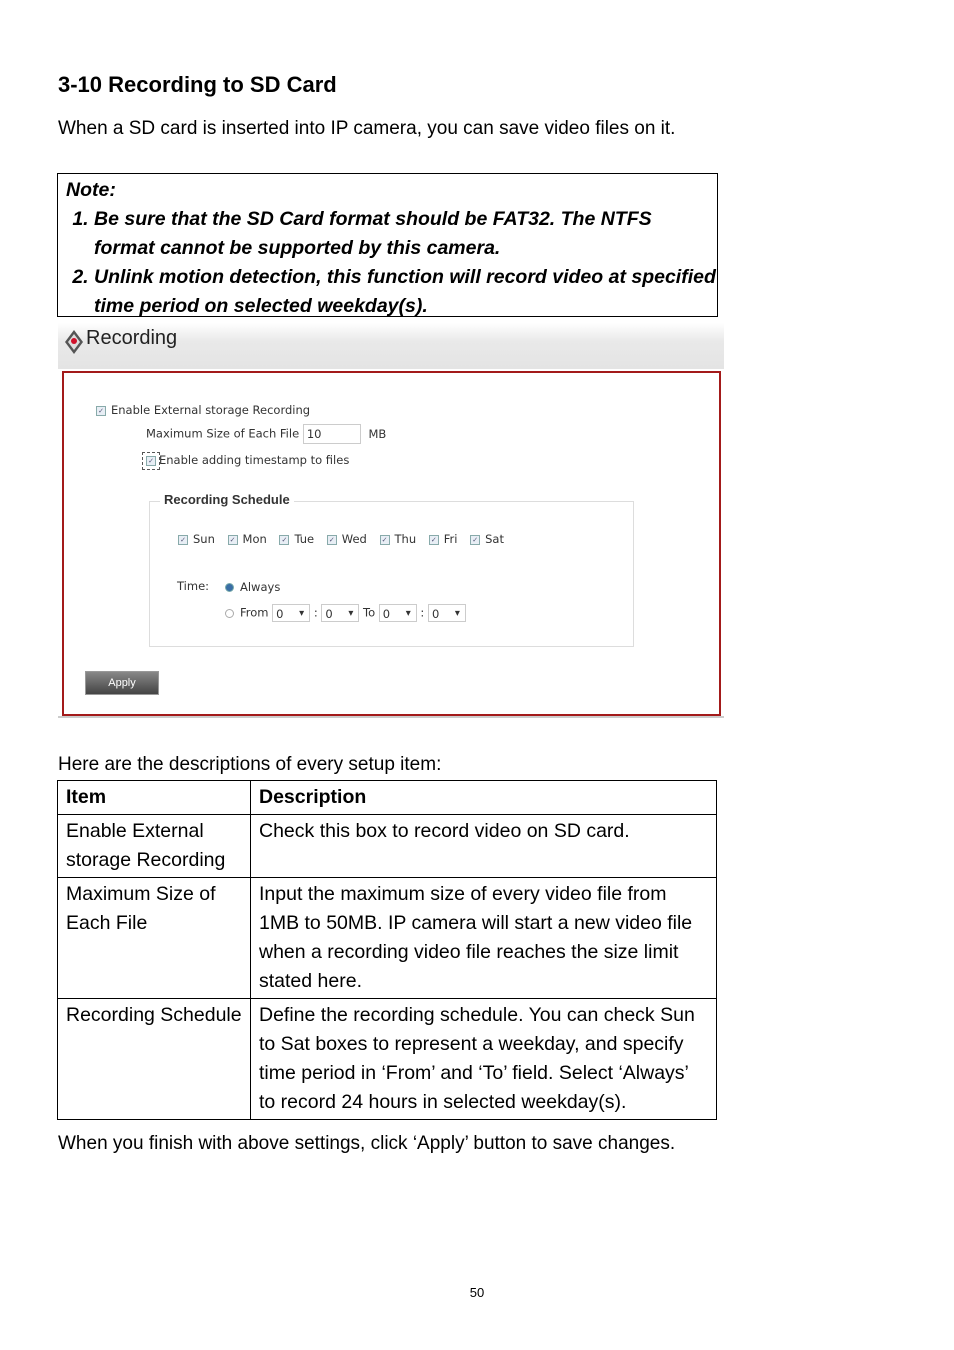  I want to click on max-size-input: 10, so click(331, 434).